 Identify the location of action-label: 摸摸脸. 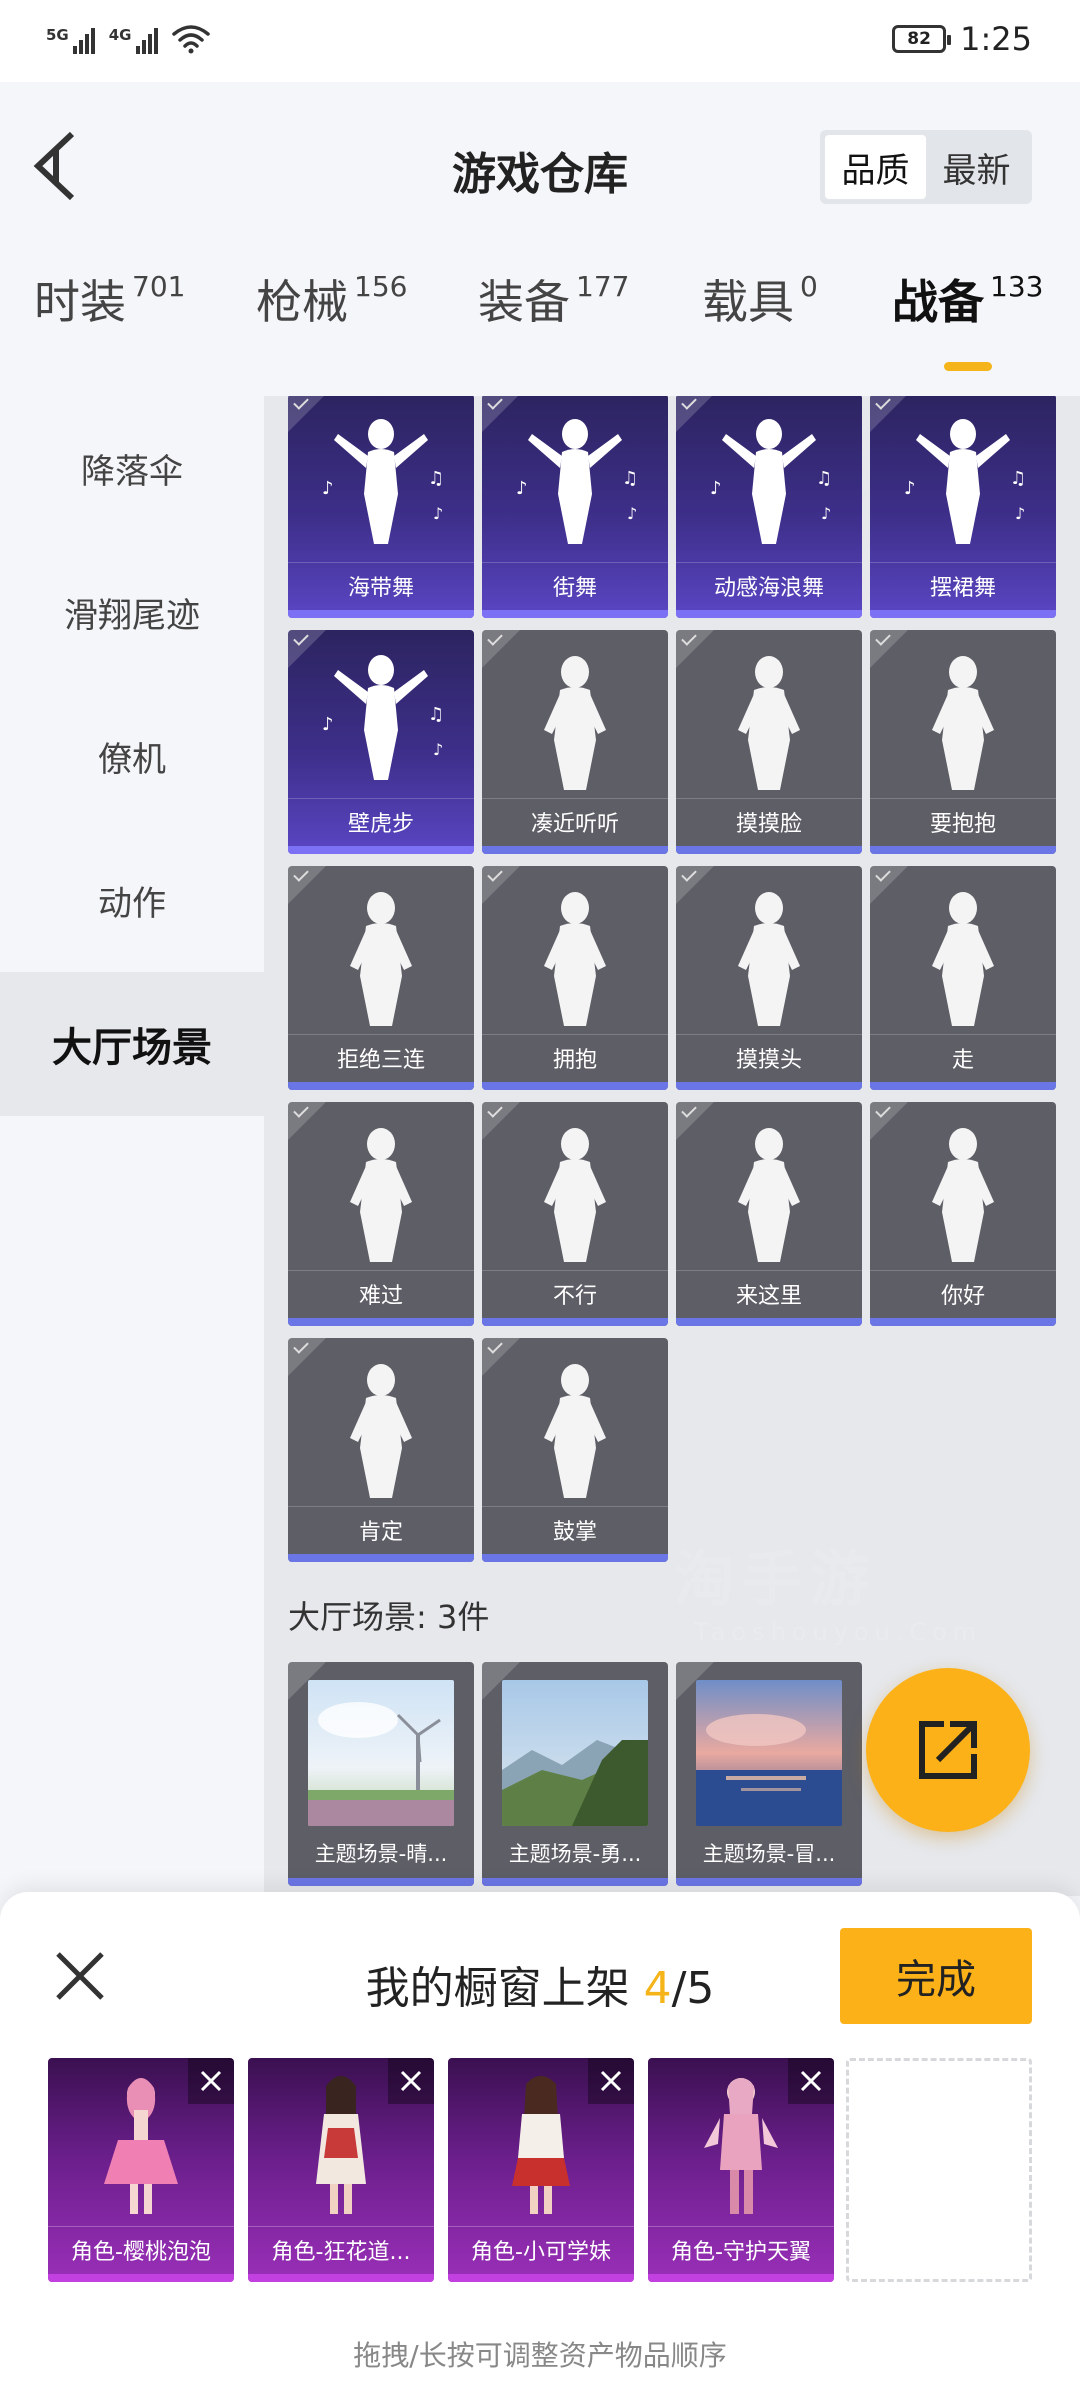
(769, 821).